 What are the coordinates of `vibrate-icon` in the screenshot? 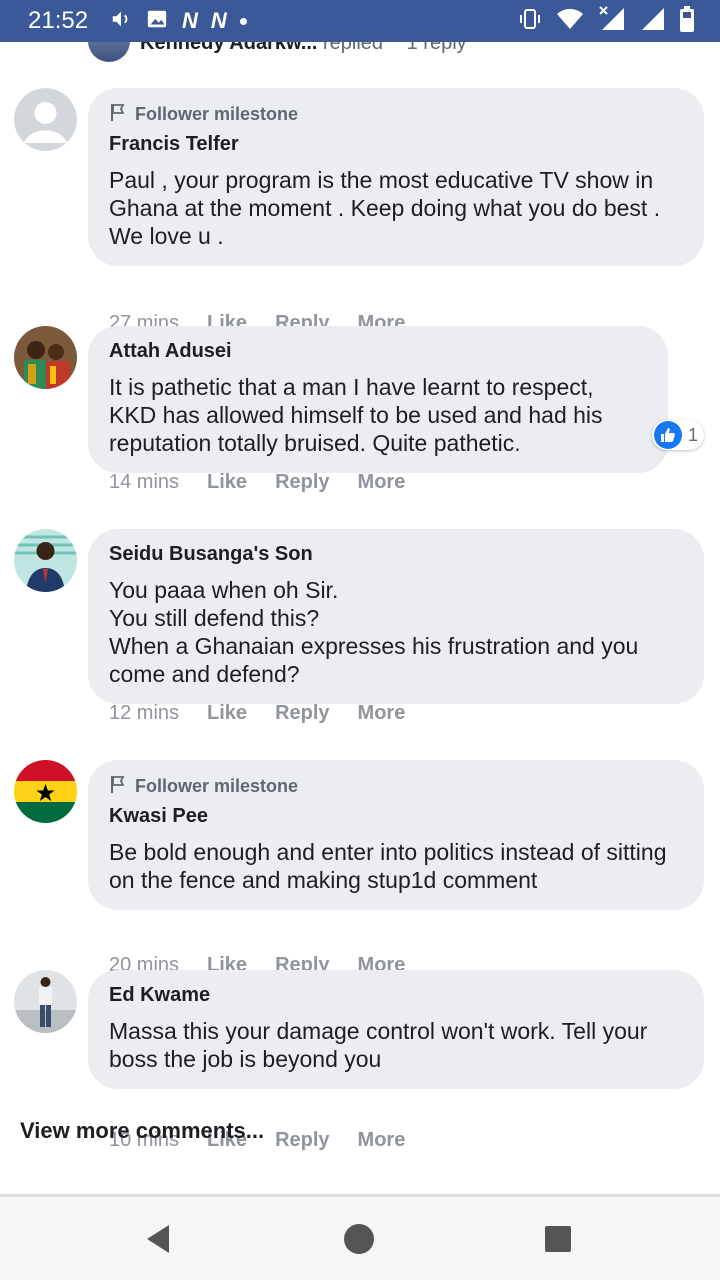 It's located at (530, 21).